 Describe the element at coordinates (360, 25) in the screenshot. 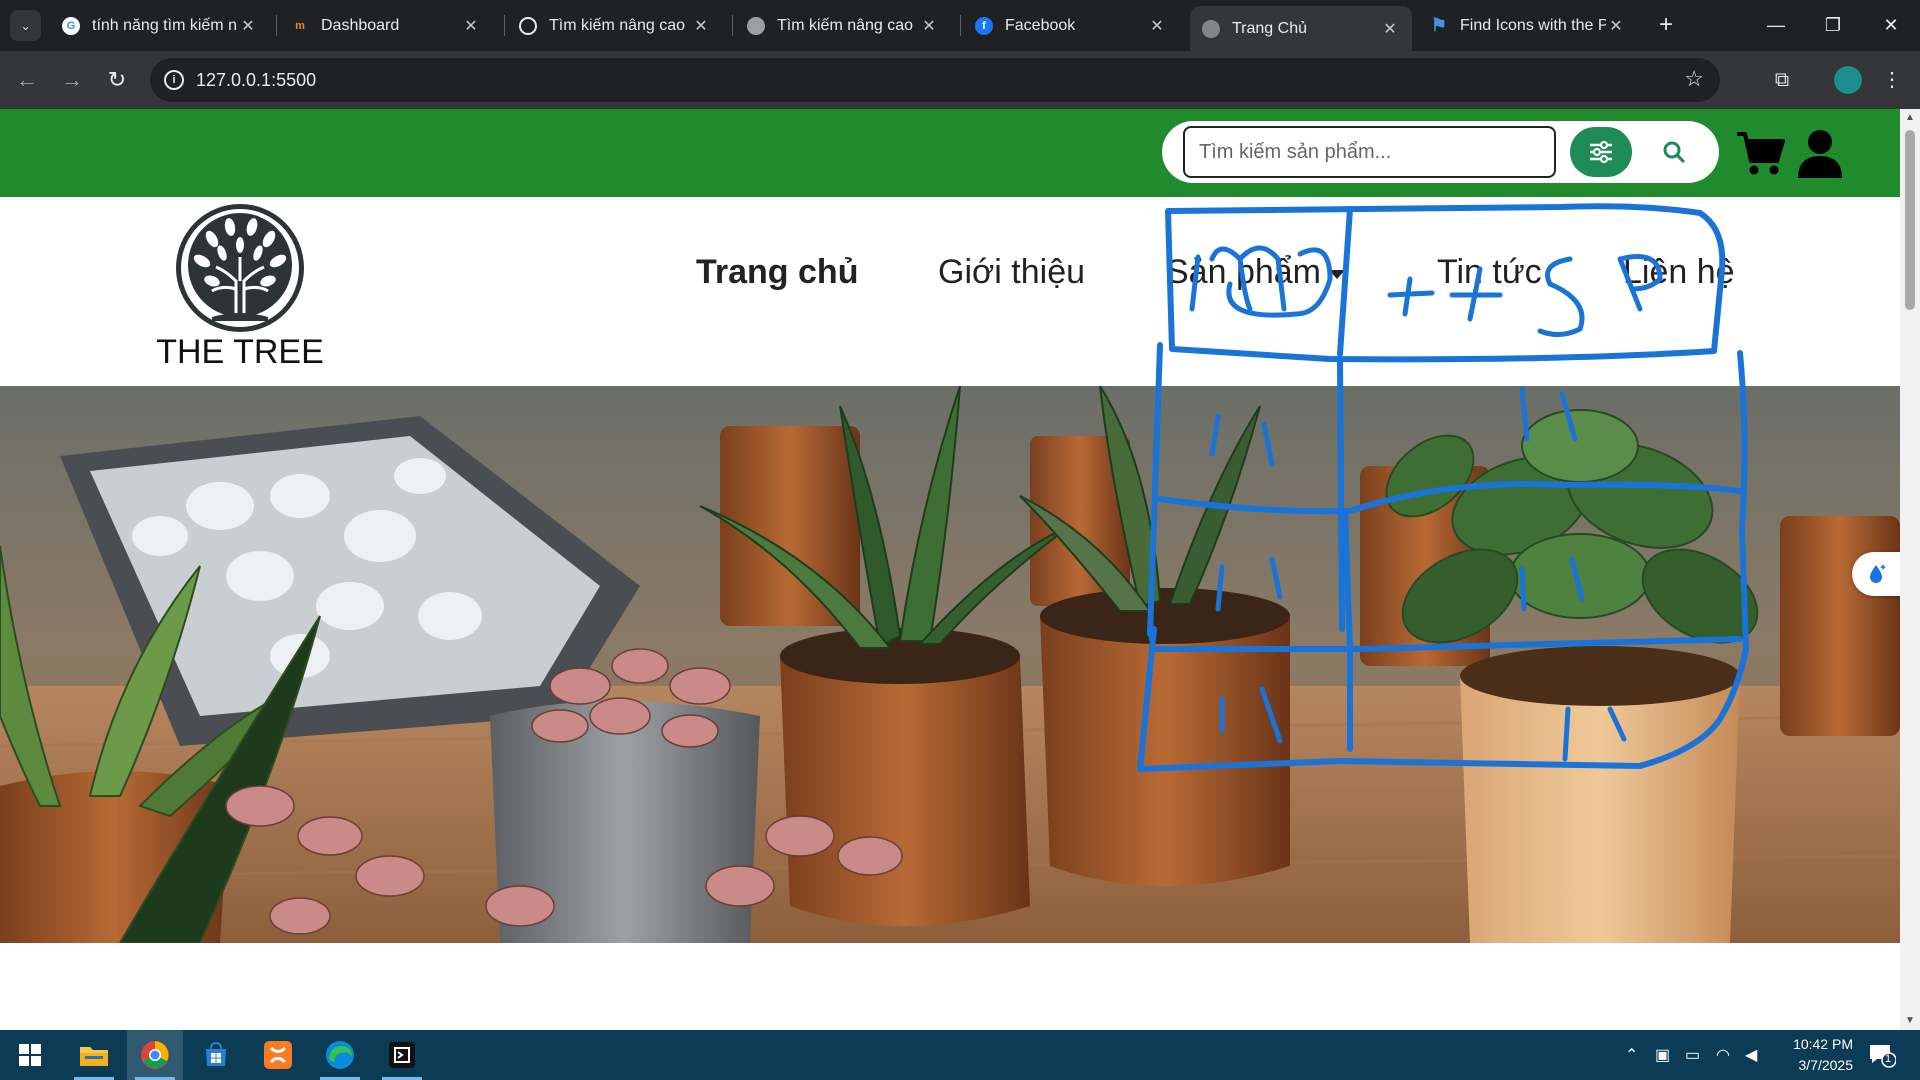

I see `tab-title: Dashboard` at that location.